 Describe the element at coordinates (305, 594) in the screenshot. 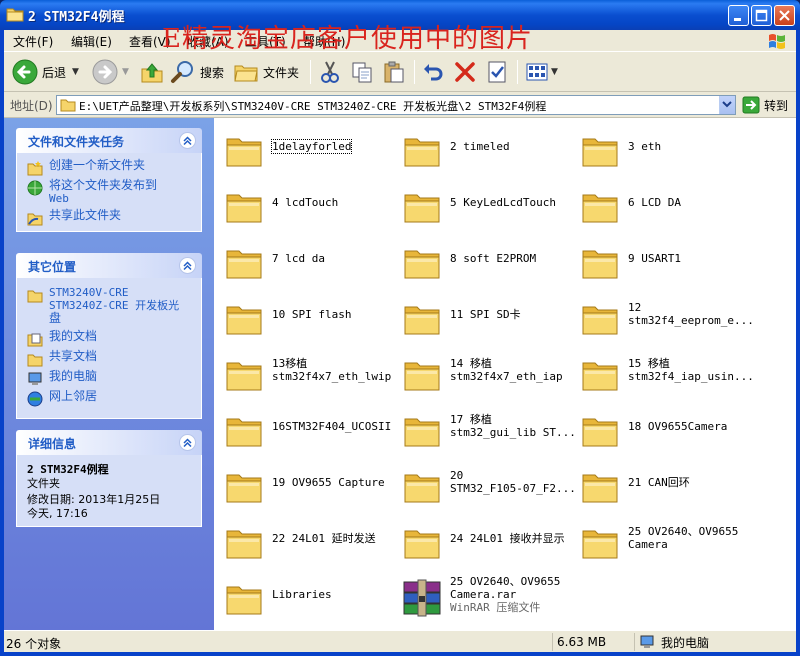

I see `folder-item: Libraries` at that location.